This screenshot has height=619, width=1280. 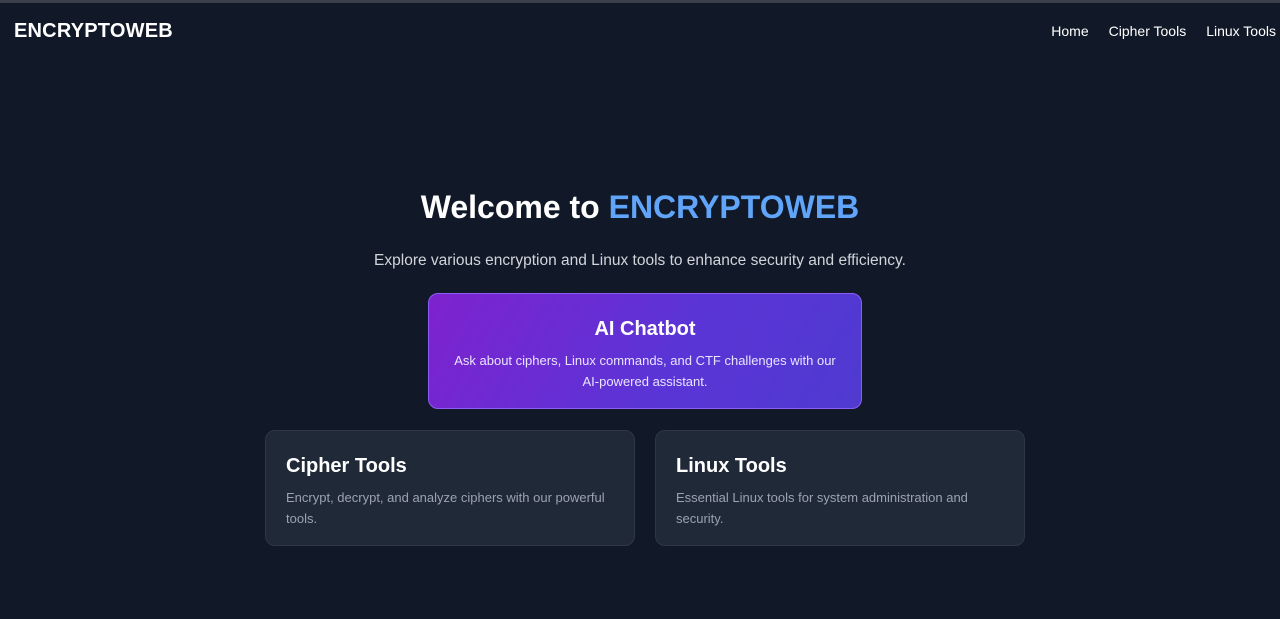 I want to click on hero-title-prefix: Welcome to, so click(x=514, y=207).